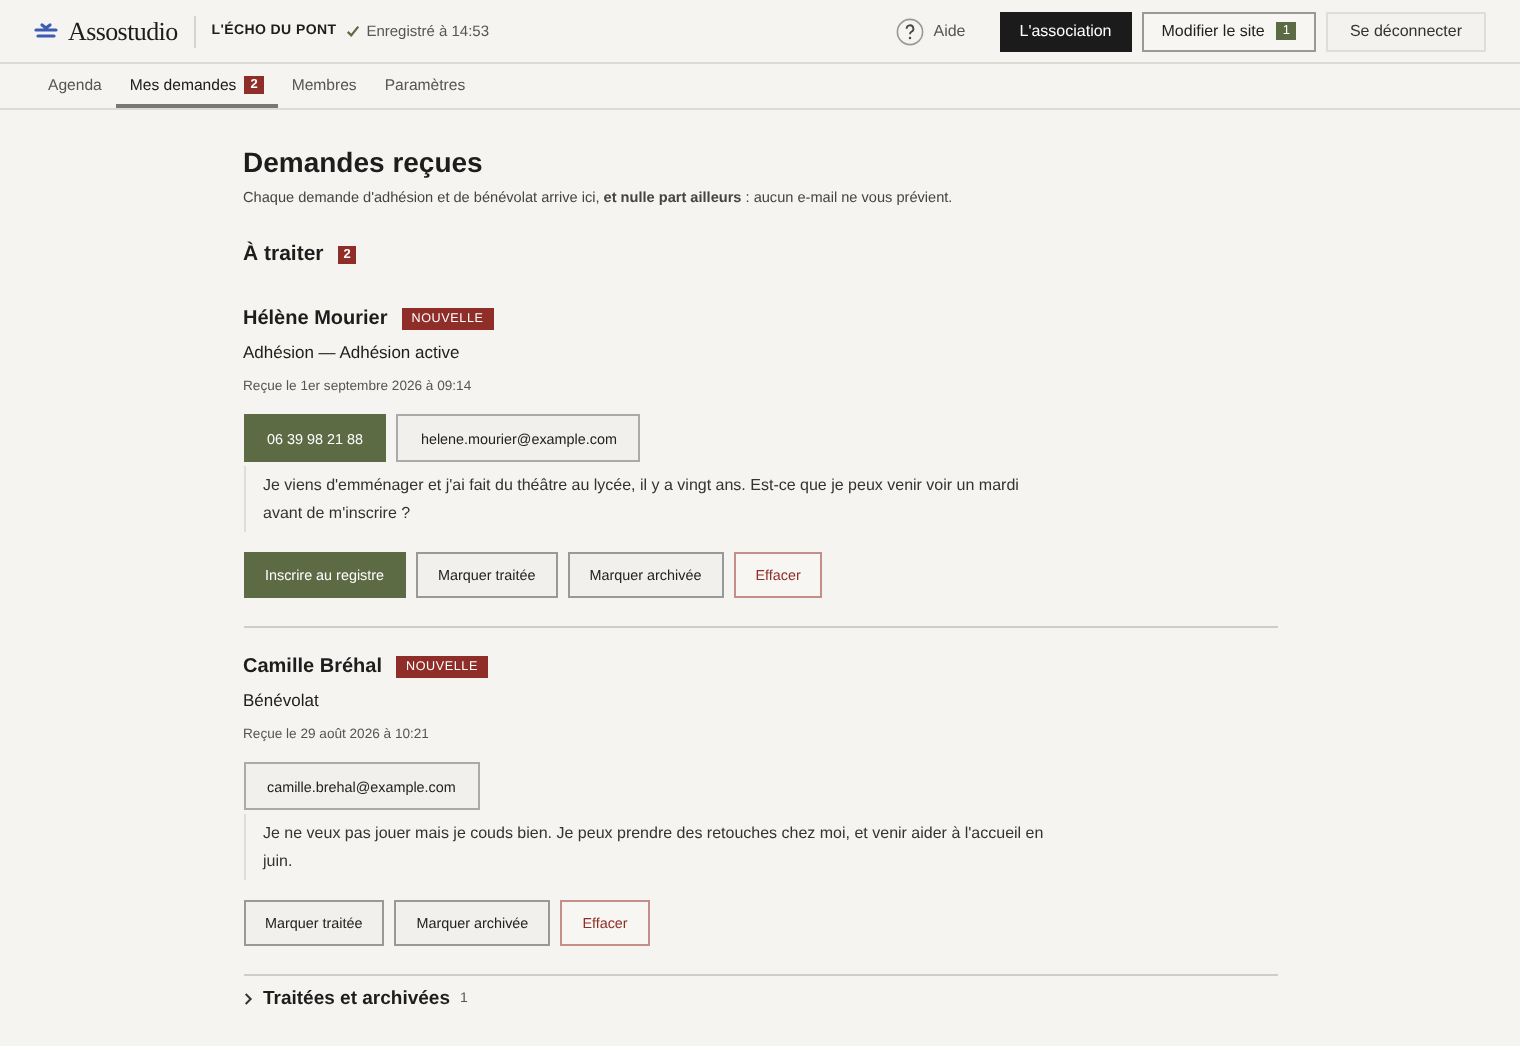  Describe the element at coordinates (356, 999) in the screenshot. I see `section-toggle: Traitées et archivées` at that location.